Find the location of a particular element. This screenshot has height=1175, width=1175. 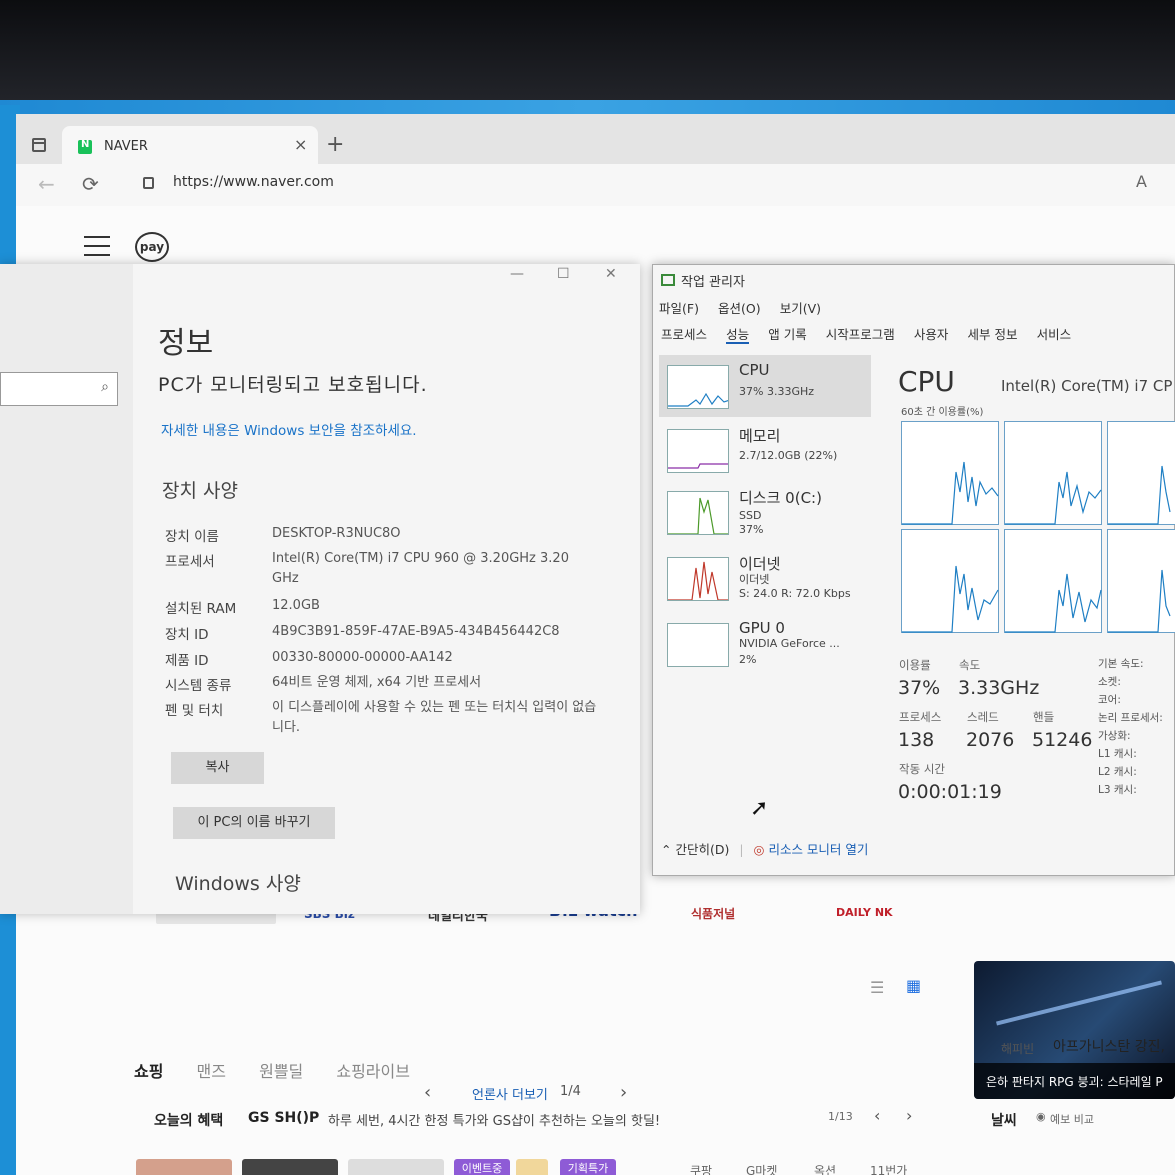

spec-label-processor: 프로세서 is located at coordinates (190, 562).